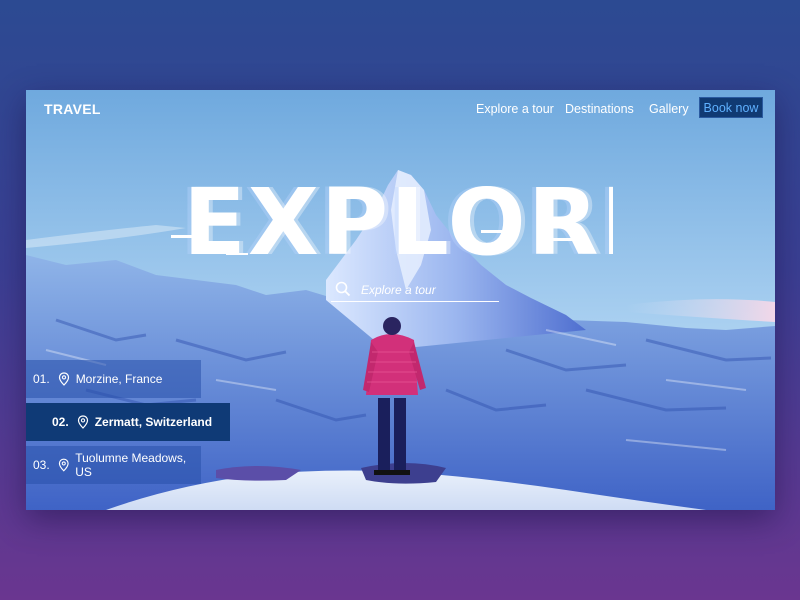 This screenshot has height=600, width=800. Describe the element at coordinates (731, 107) in the screenshot. I see `book-now-button: Book now` at that location.